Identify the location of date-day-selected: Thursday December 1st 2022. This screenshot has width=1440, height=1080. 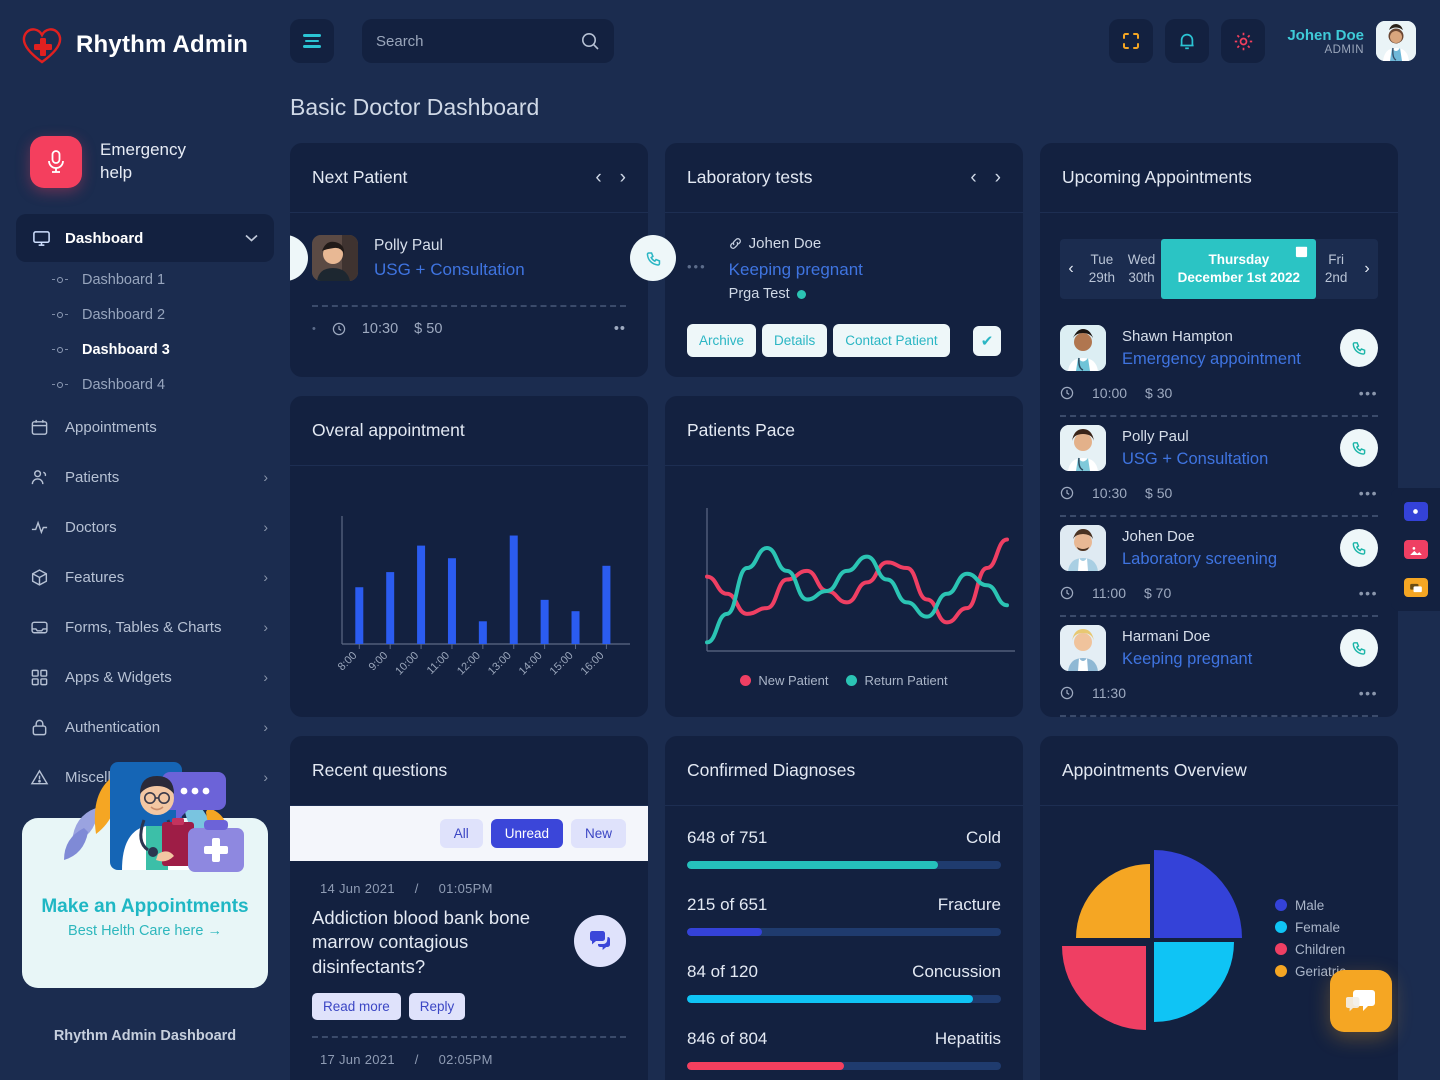
(1239, 269).